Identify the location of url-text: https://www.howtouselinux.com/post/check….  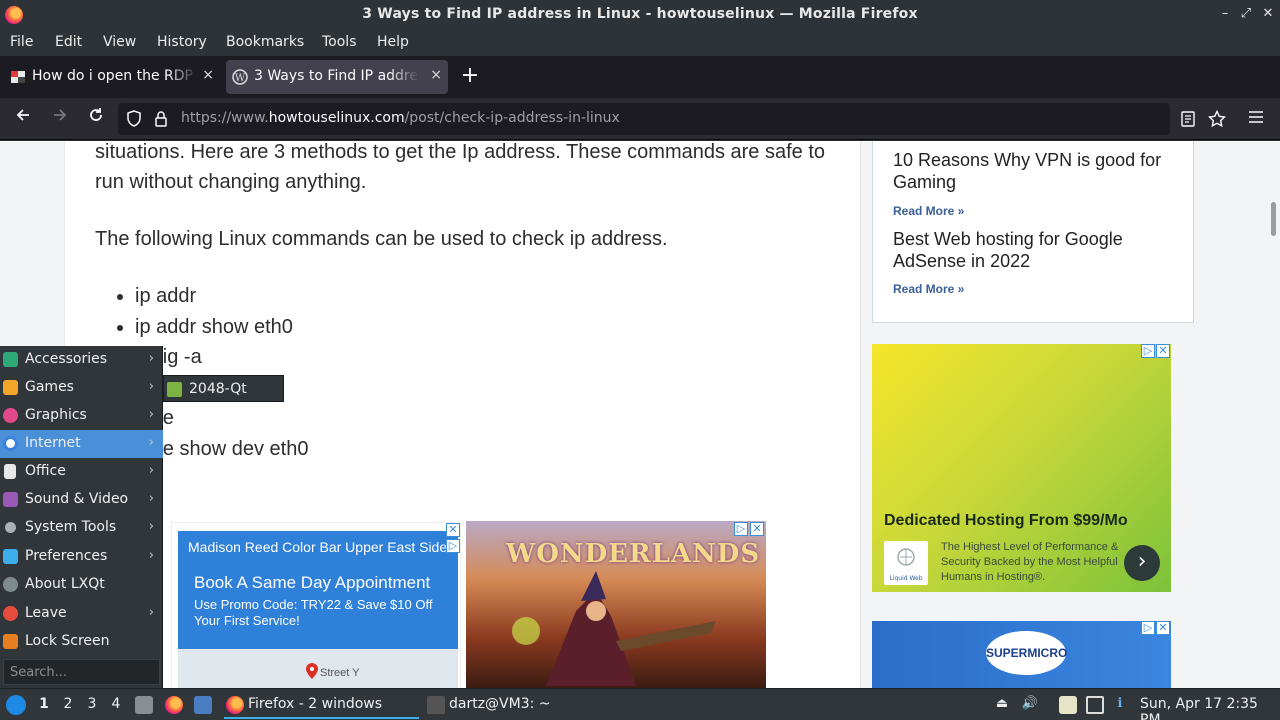
(400, 118).